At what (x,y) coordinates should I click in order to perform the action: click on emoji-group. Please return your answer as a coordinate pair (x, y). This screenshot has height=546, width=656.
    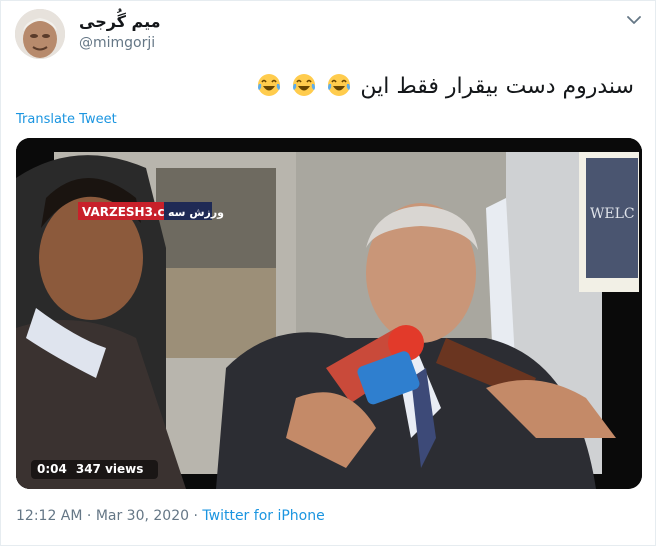
    Looking at the image, I should click on (304, 86).